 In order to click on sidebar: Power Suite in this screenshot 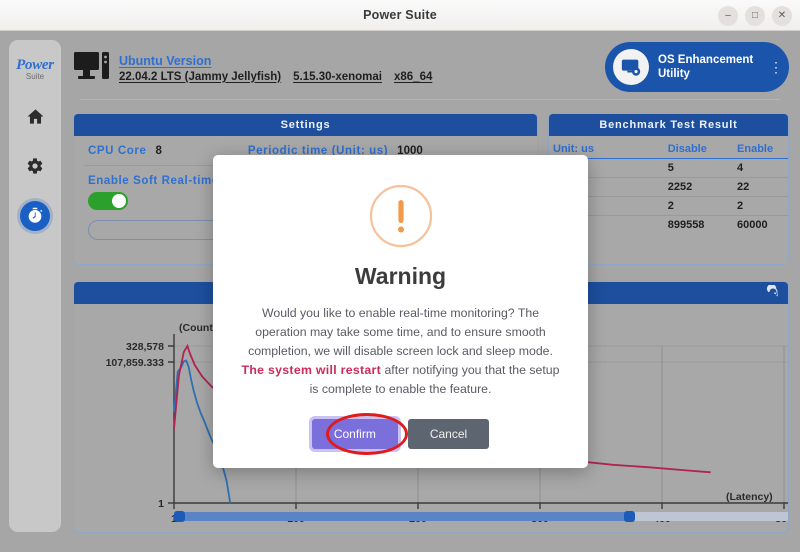, I will do `click(35, 286)`.